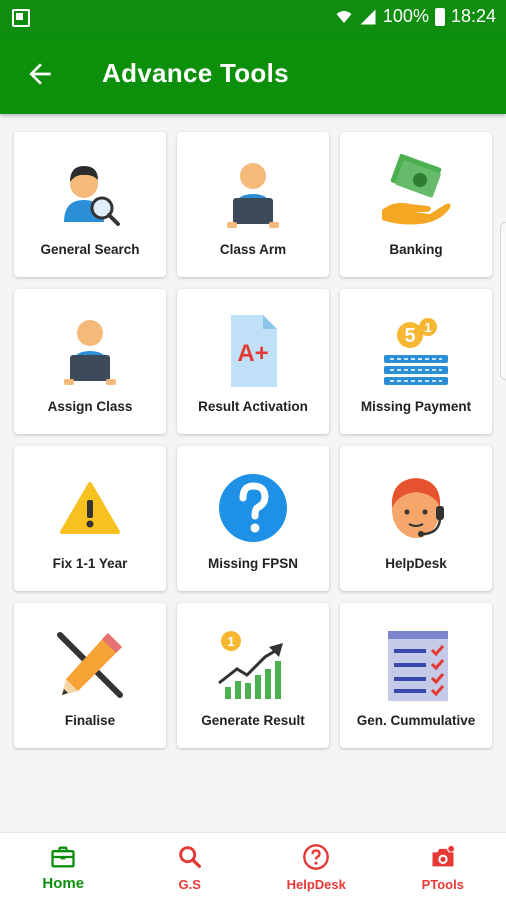 This screenshot has height=900, width=506. I want to click on tool-label: Generate Result, so click(253, 720).